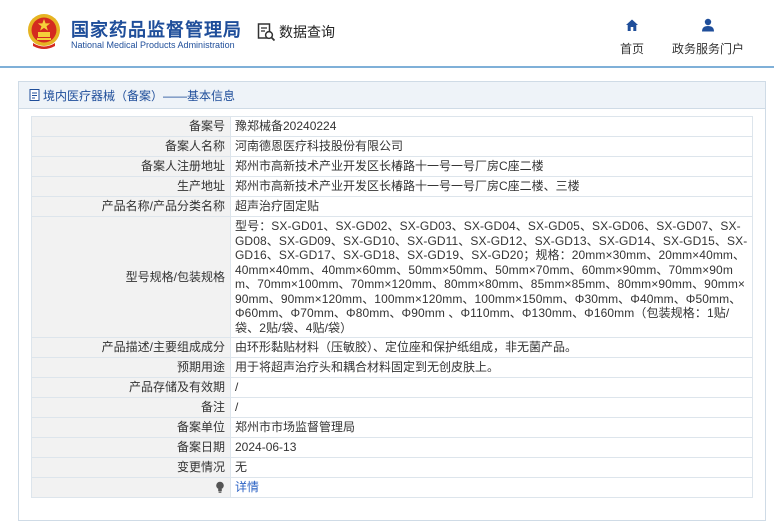  I want to click on table-row-intended-use: 预期用途 用于将超声治疗头和耦合材料固定到无创皮肤上。, so click(392, 367).